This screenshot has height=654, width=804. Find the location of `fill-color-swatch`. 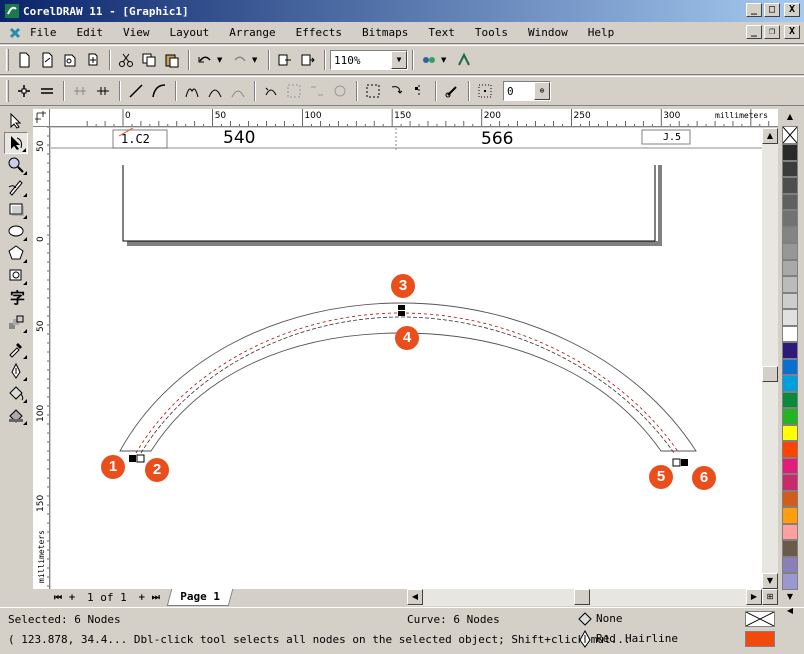

fill-color-swatch is located at coordinates (760, 619).